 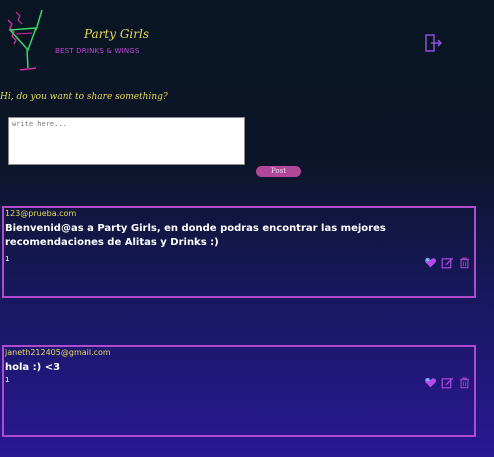 What do you see at coordinates (58, 352) in the screenshot?
I see `post-author: janeth212405@gmail.com` at bounding box center [58, 352].